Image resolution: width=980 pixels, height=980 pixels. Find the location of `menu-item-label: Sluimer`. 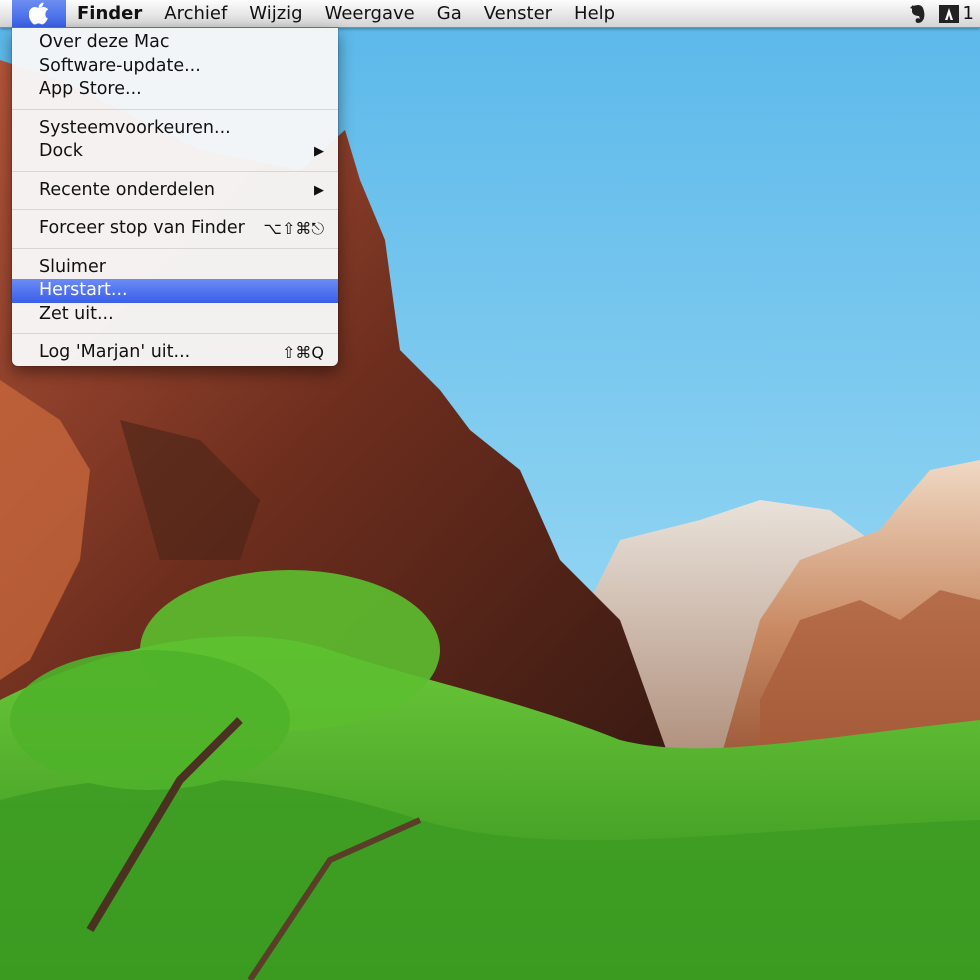

menu-item-label: Sluimer is located at coordinates (72, 266).